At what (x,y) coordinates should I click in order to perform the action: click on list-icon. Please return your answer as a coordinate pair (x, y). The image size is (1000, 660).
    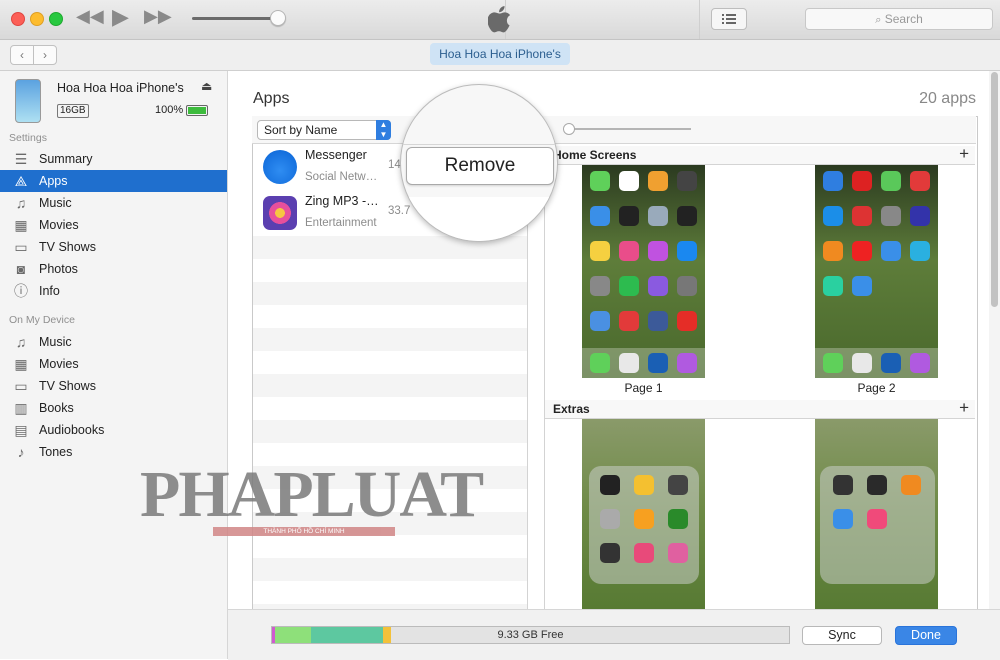
    Looking at the image, I should click on (729, 19).